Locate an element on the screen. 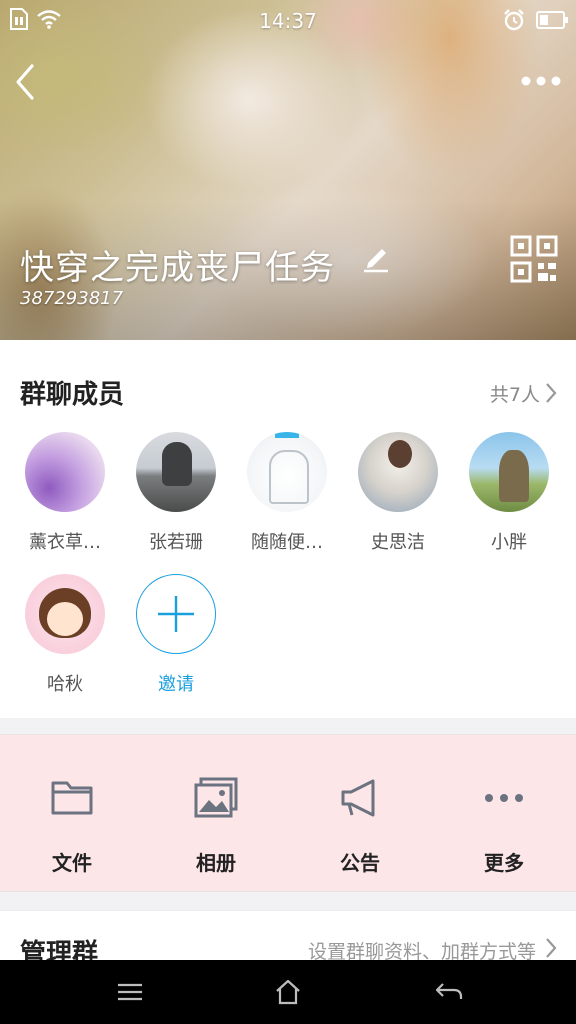 This screenshot has width=576, height=1024. status-time: 14:37 is located at coordinates (288, 21).